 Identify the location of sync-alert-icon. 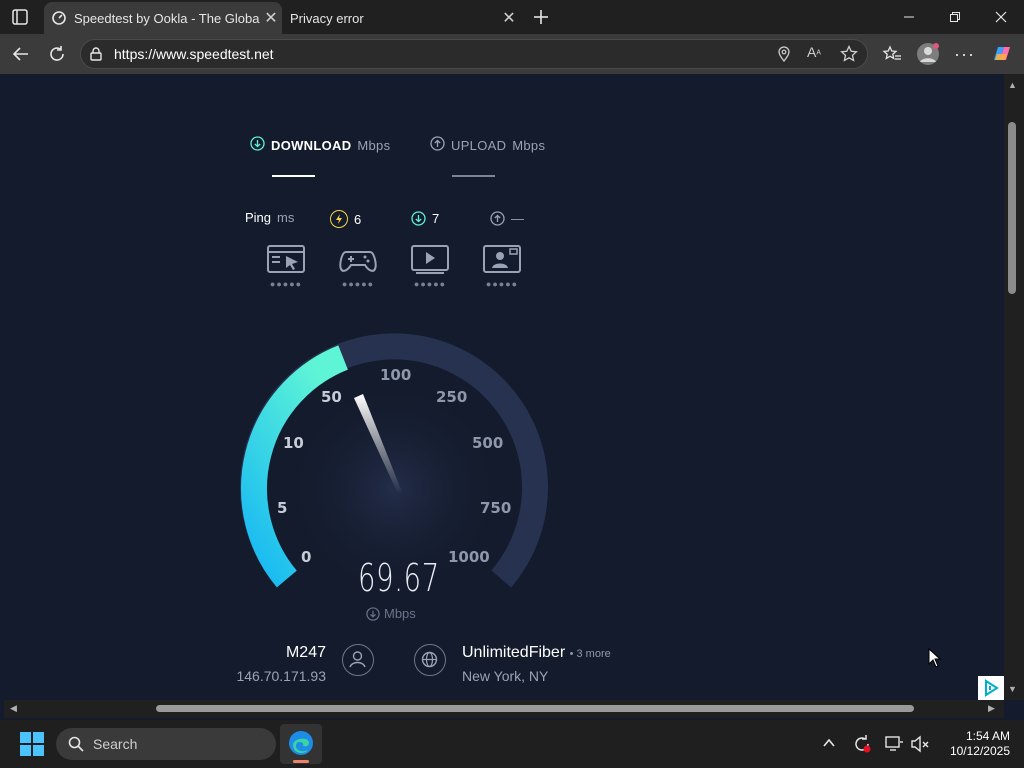
(862, 746).